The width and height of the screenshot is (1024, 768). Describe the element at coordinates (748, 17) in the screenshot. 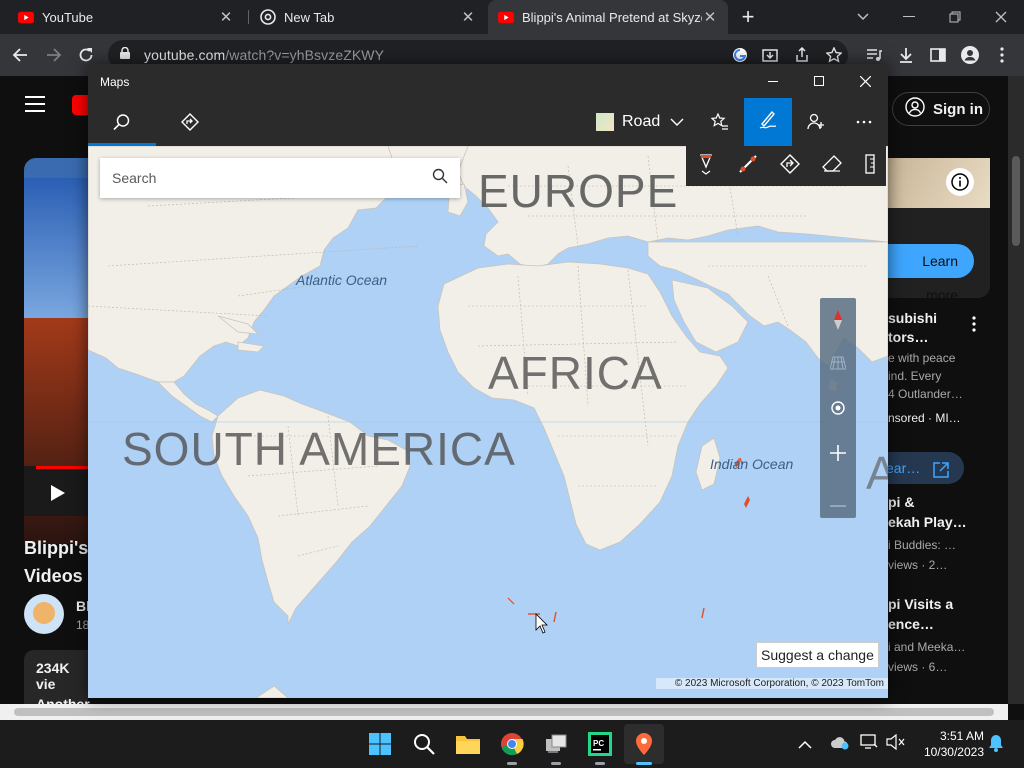

I see `new-tab-button: +` at that location.